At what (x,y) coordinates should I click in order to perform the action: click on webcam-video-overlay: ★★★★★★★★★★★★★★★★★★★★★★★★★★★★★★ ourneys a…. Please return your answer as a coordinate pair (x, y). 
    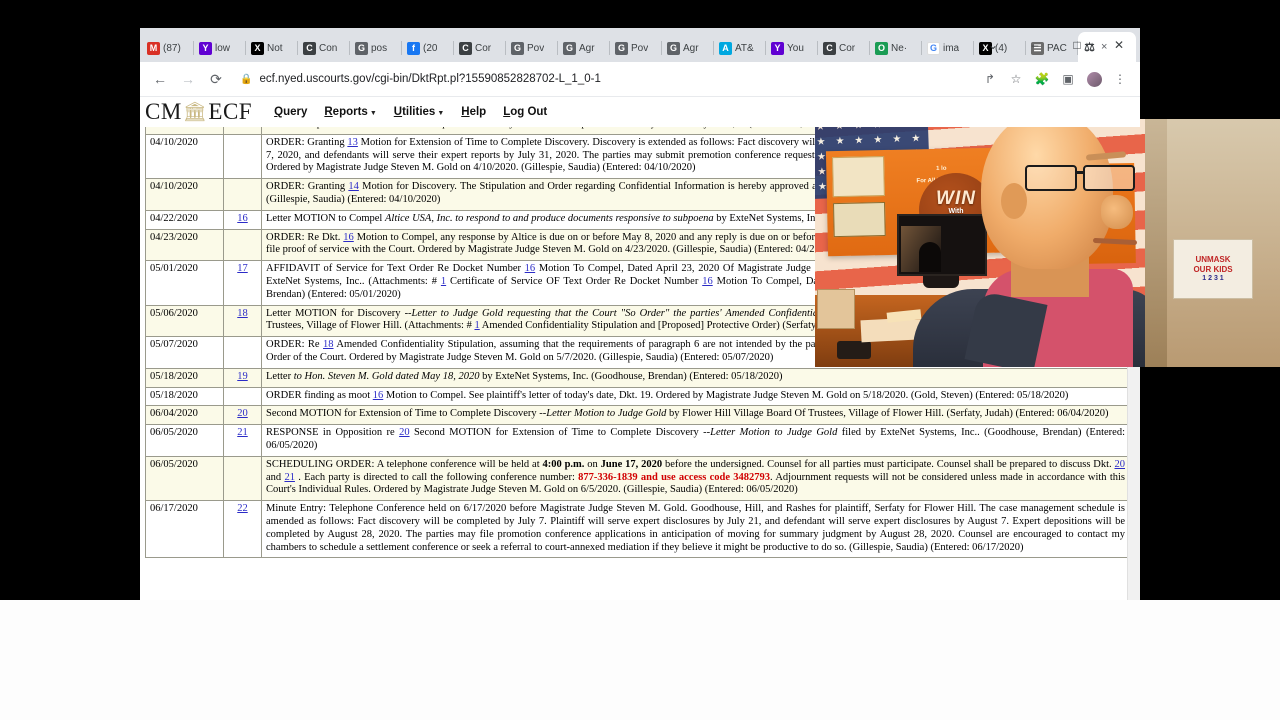
    Looking at the image, I should click on (980, 243).